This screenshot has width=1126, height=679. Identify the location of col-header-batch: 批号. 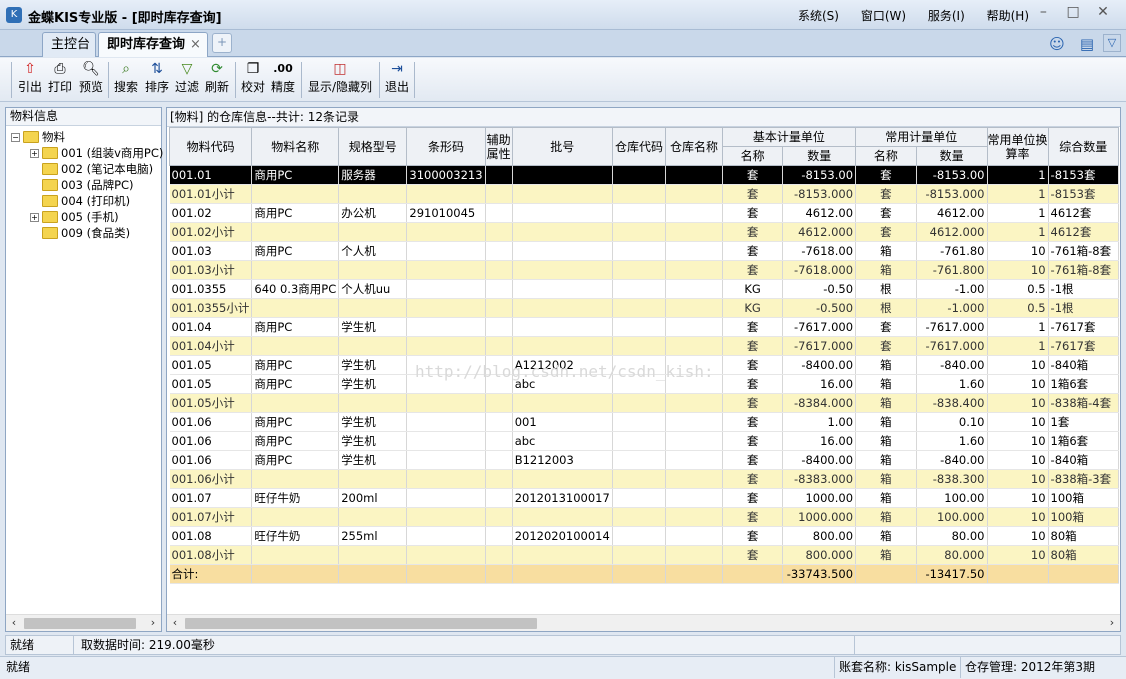
(562, 146).